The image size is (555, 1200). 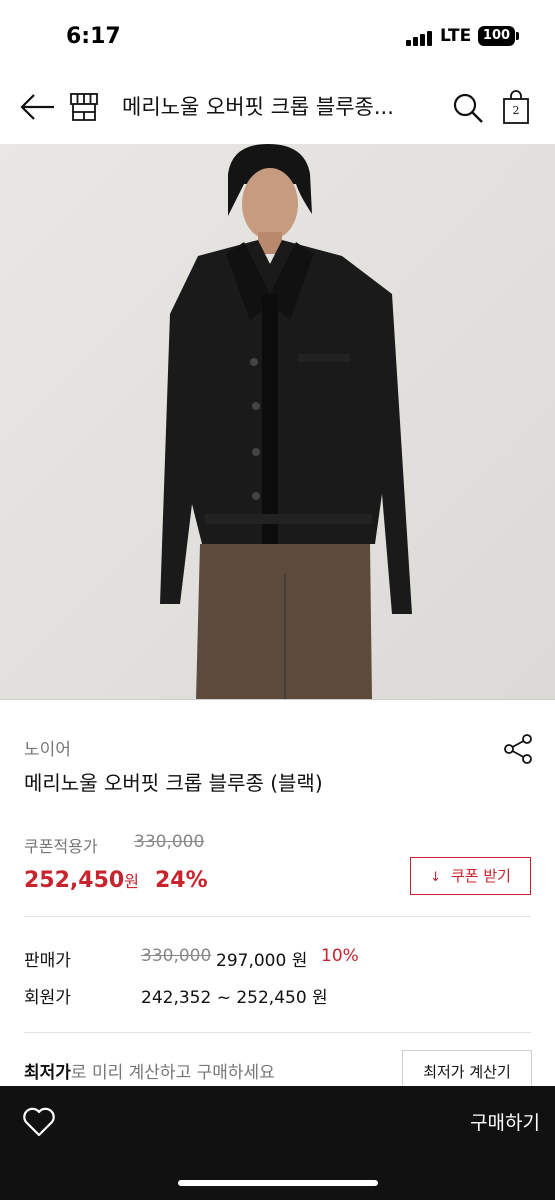 I want to click on coupon-discount-rate: 24%, so click(x=181, y=880).